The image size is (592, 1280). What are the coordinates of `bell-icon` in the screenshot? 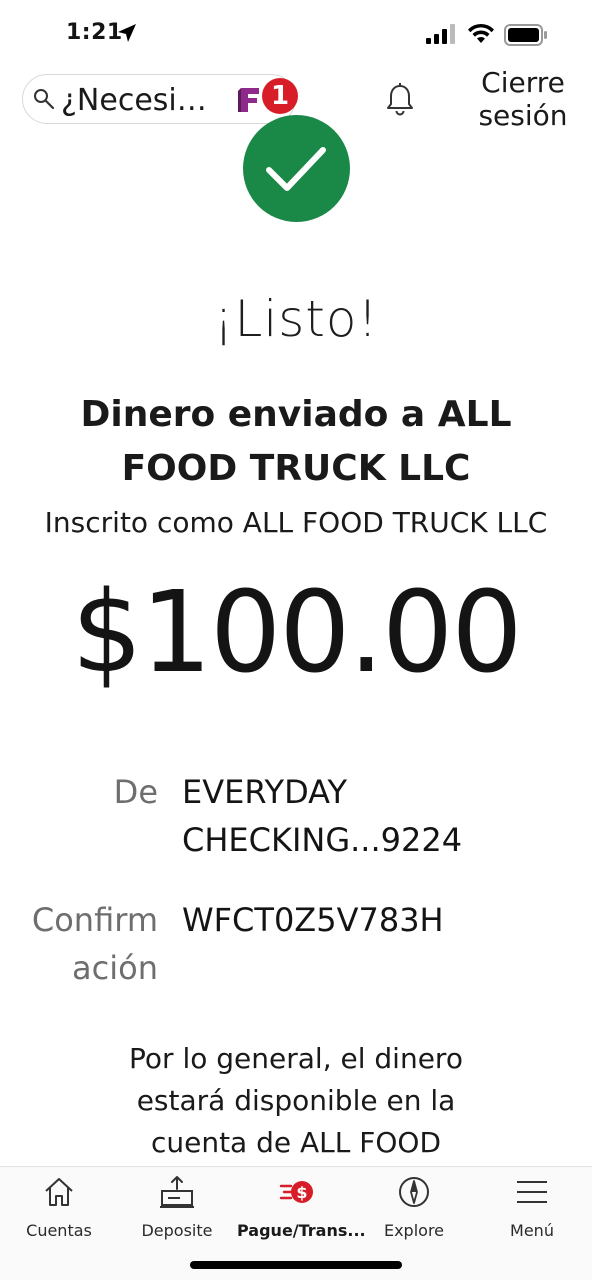 It's located at (400, 99).